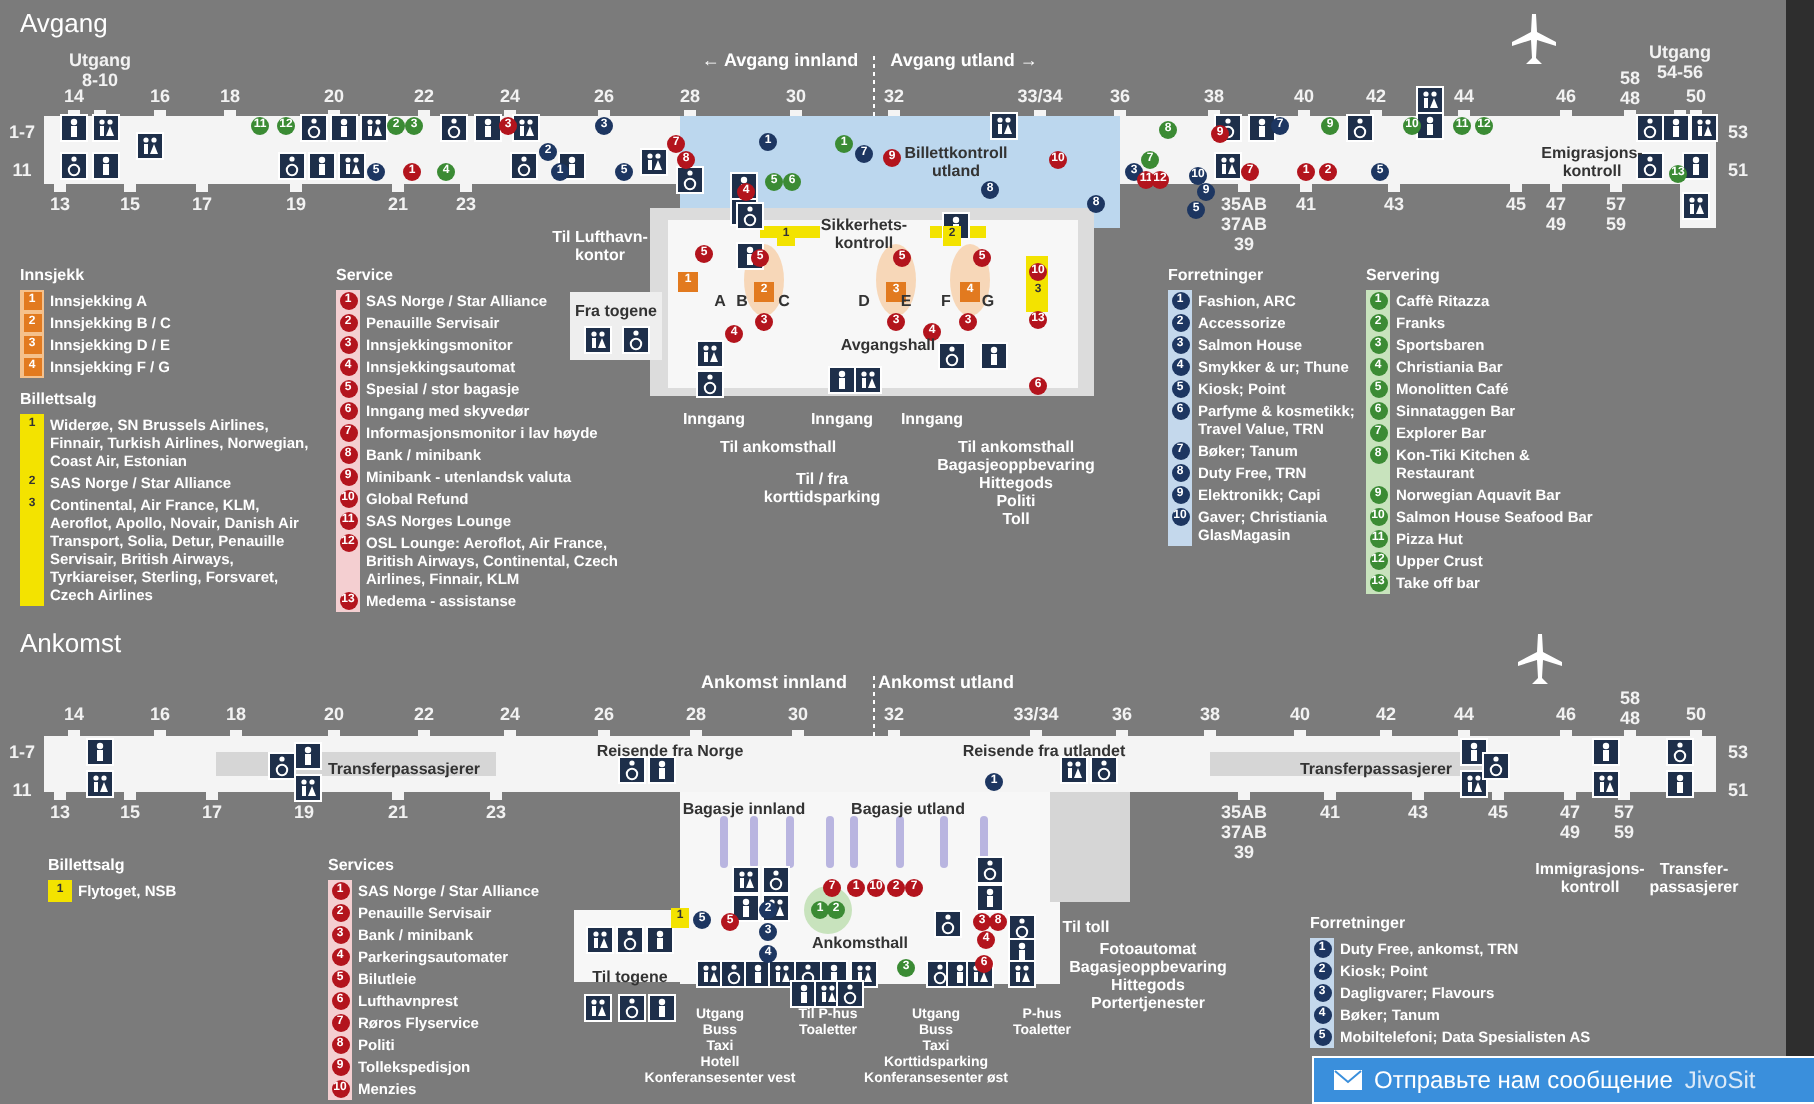 Image resolution: width=1814 pixels, height=1104 pixels. Describe the element at coordinates (956, 162) in the screenshot. I see `map-label: Billettkontroll utland` at that location.